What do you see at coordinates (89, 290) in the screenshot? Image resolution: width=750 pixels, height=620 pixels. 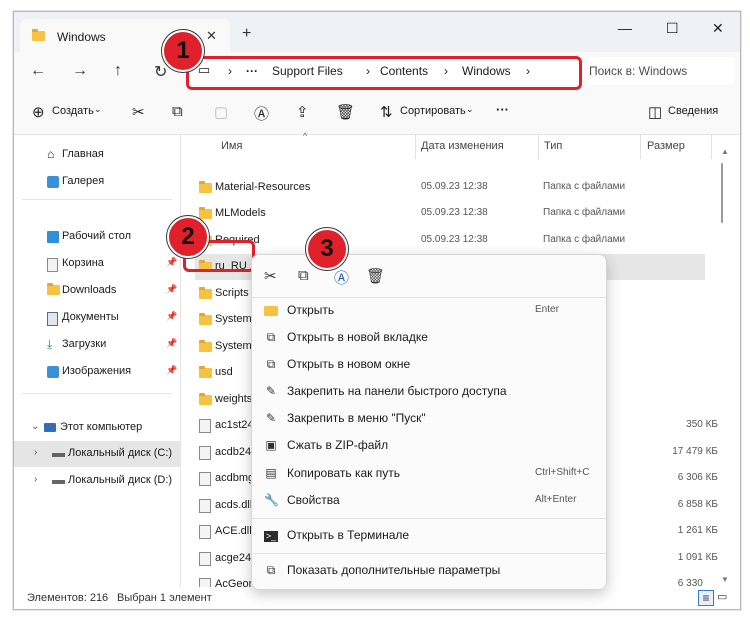 I see `sidebar-item-label: Downloads` at bounding box center [89, 290].